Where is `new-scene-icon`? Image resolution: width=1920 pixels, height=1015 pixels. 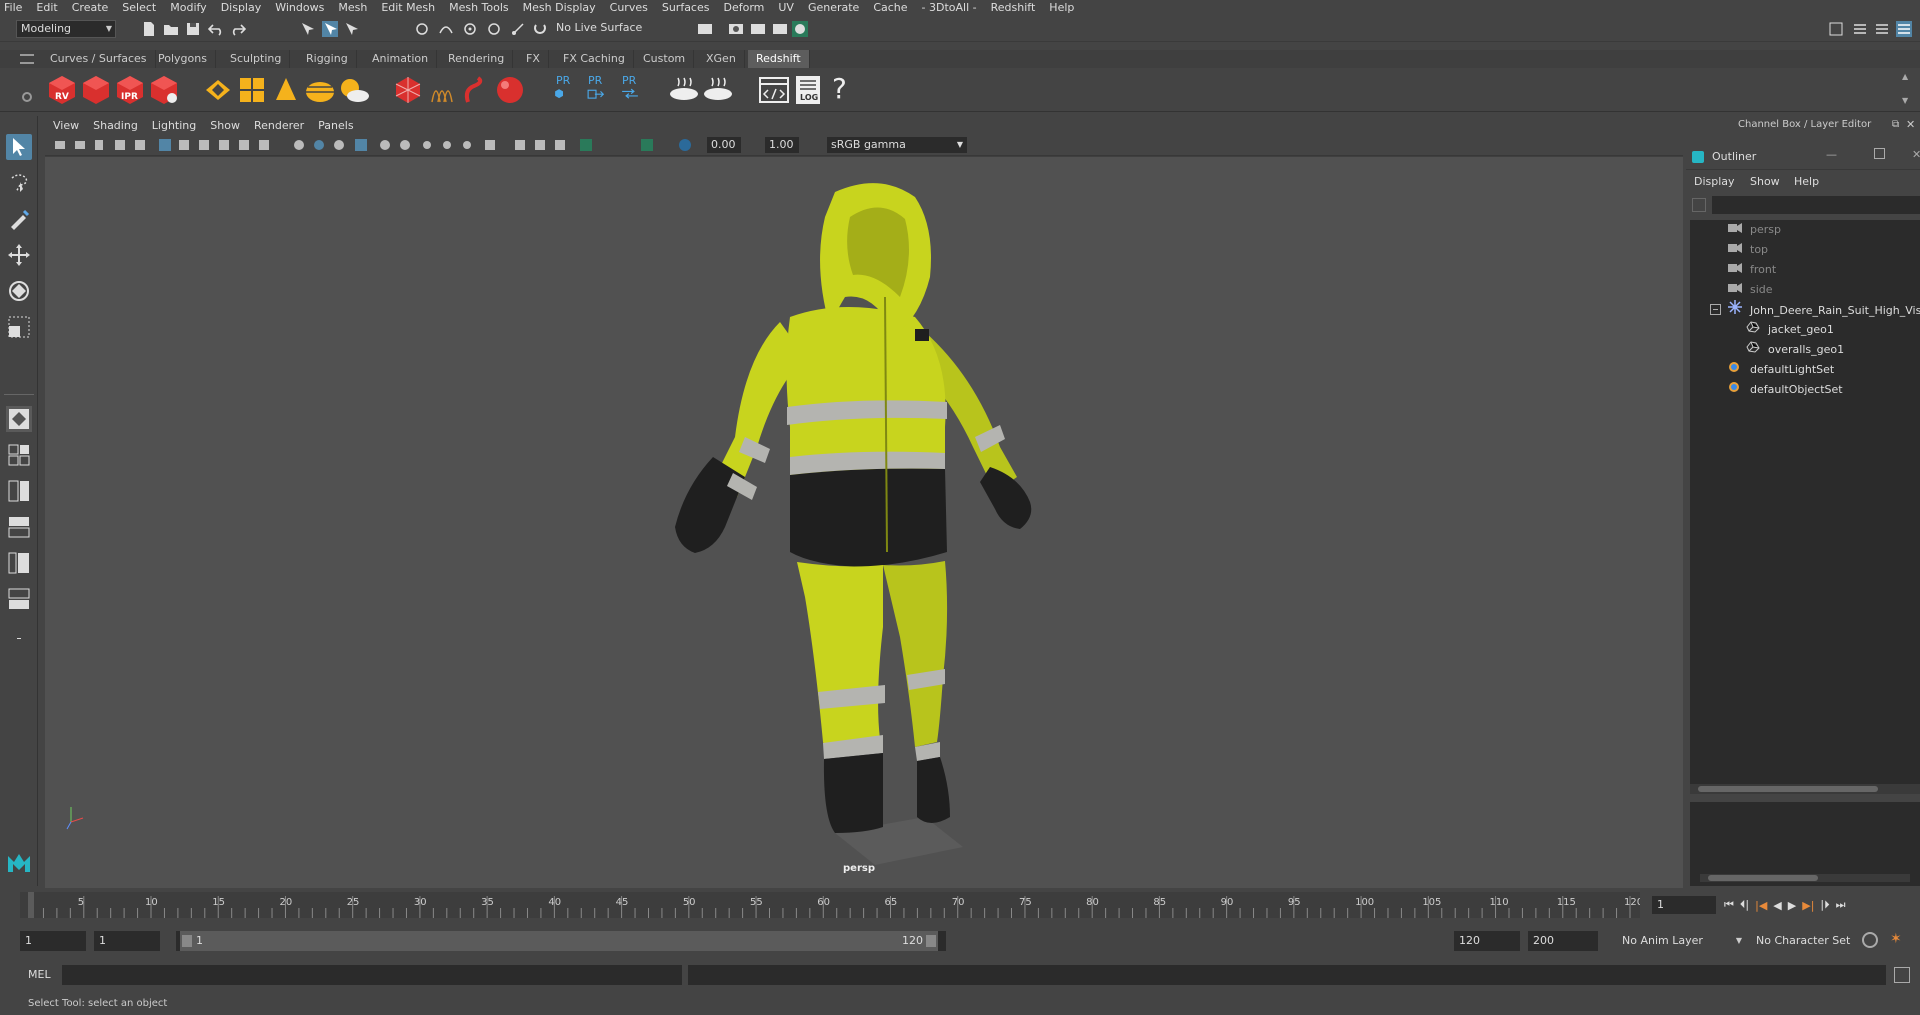
new-scene-icon is located at coordinates (149, 29).